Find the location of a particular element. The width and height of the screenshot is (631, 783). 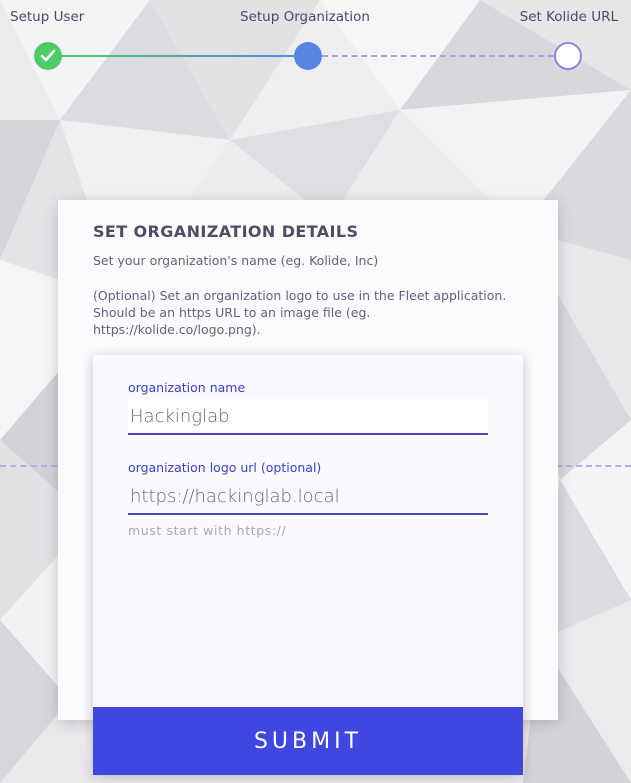

logo-url-hint: must start with https:// is located at coordinates (207, 530).